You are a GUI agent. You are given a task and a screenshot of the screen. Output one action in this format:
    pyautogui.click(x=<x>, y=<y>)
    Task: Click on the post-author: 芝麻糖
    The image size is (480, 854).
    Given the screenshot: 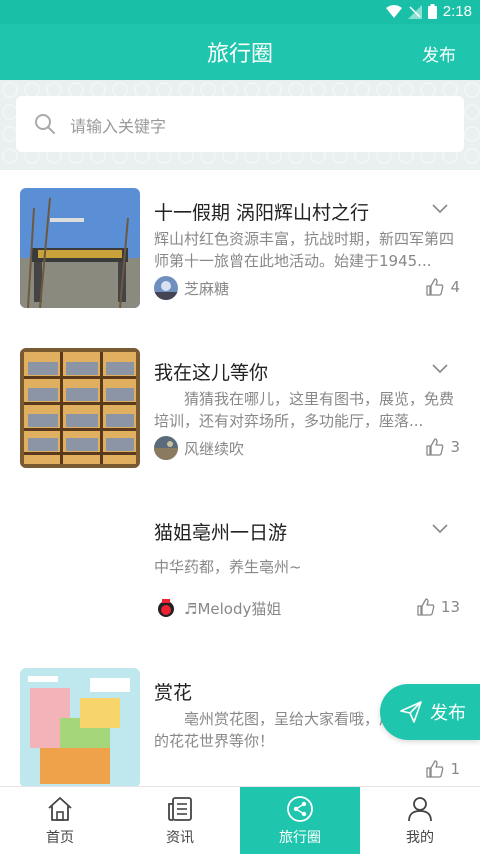 What is the action you would take?
    pyautogui.click(x=191, y=288)
    